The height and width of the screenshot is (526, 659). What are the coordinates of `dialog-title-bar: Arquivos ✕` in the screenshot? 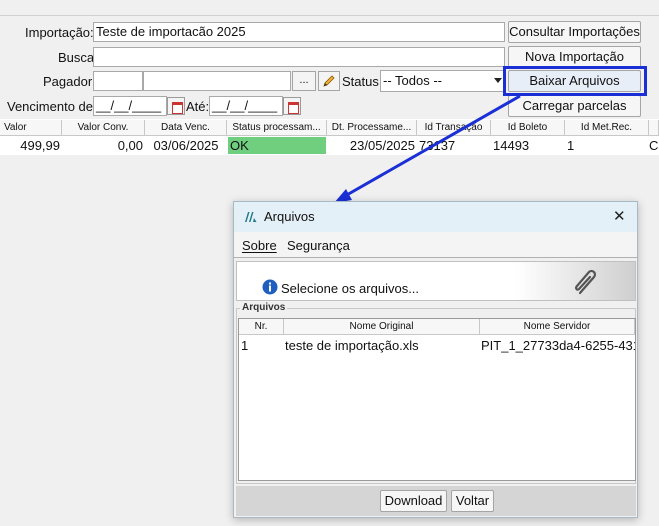 It's located at (435, 217).